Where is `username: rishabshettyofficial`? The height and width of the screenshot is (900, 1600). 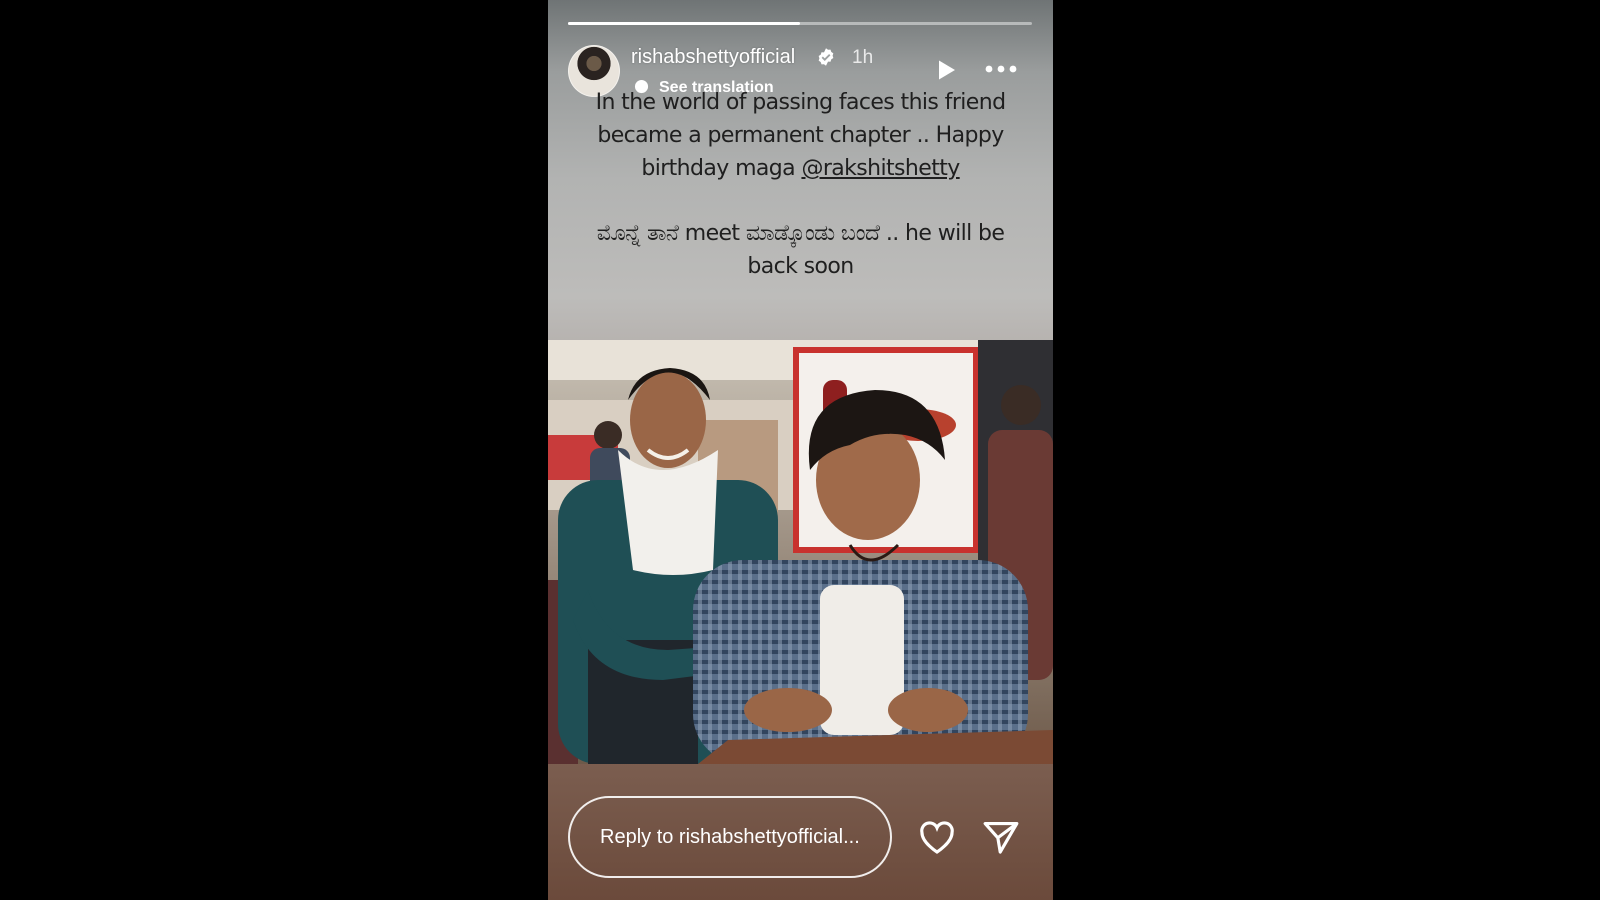
username: rishabshettyofficial is located at coordinates (713, 57).